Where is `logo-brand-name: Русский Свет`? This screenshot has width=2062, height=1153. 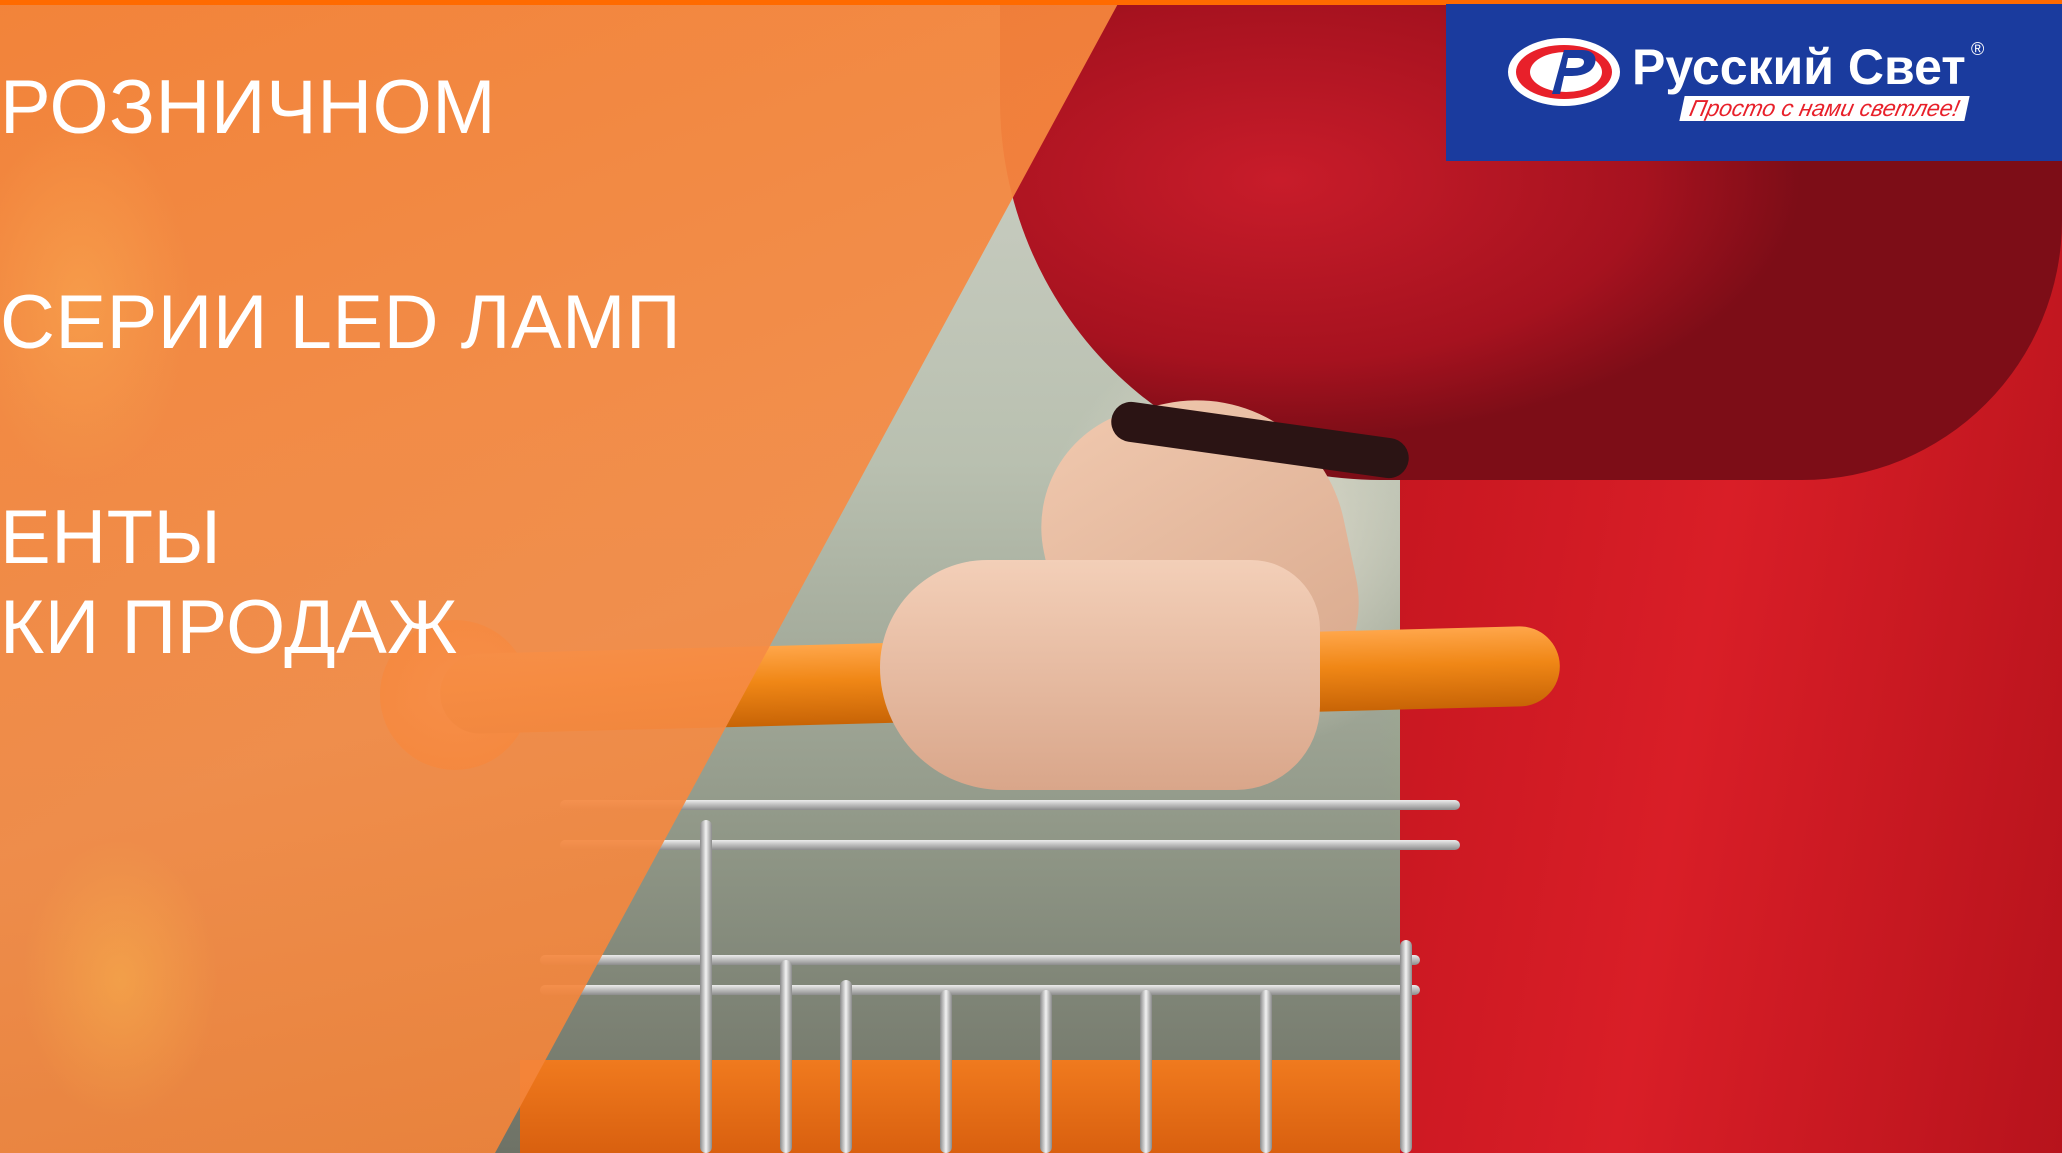 logo-brand-name: Русский Свет is located at coordinates (1799, 67).